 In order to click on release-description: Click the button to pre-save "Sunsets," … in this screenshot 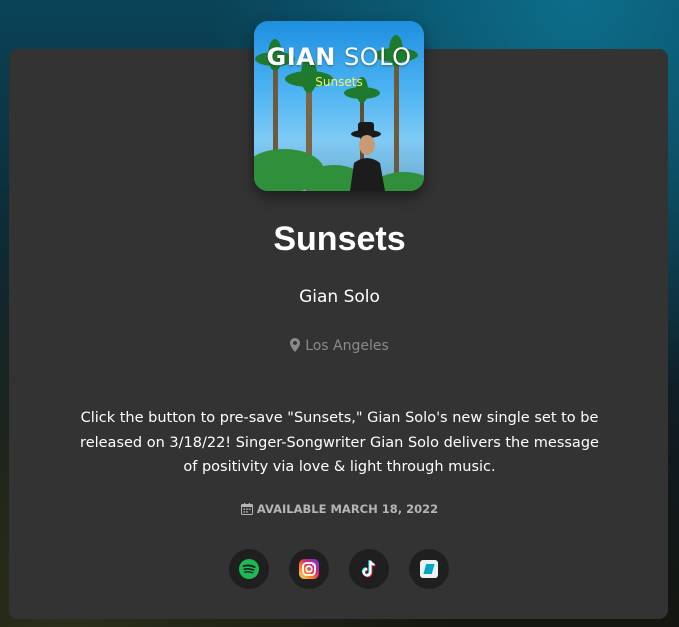, I will do `click(339, 442)`.